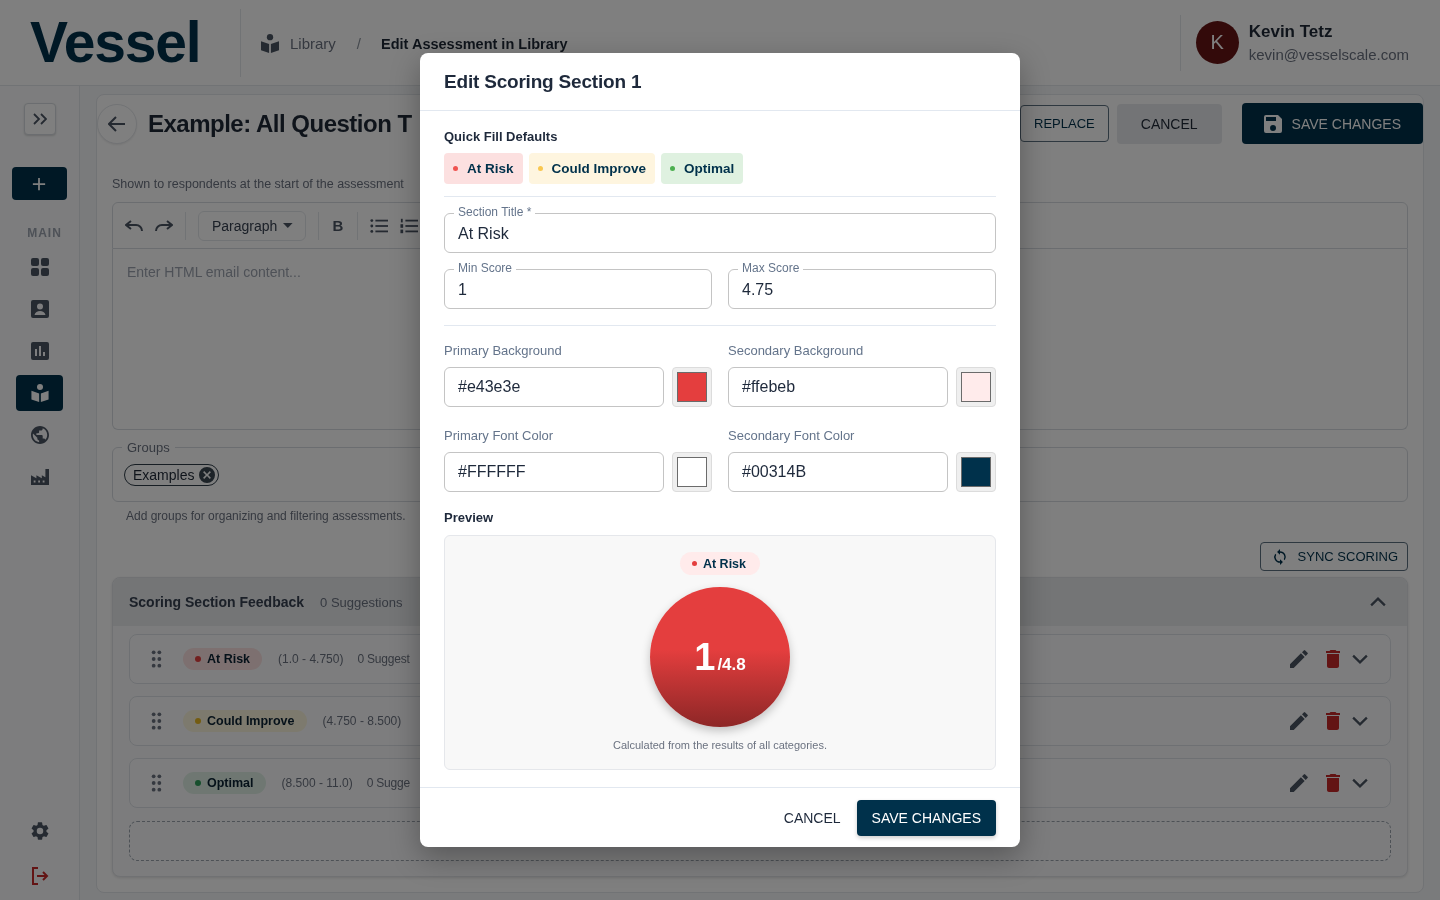 The width and height of the screenshot is (1440, 900). What do you see at coordinates (230, 783) in the screenshot?
I see `section-name: Optimal` at bounding box center [230, 783].